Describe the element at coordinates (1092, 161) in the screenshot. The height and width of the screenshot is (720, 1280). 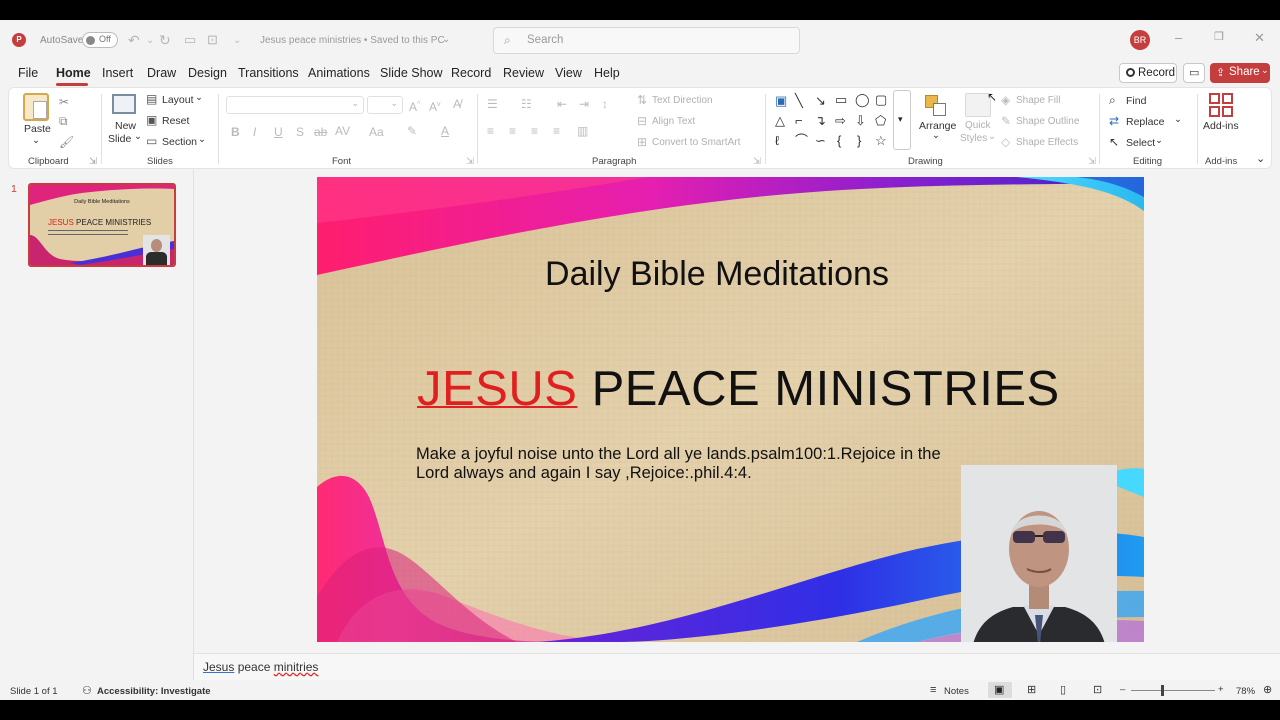
I see `drawing-launcher-icon: ⇲` at that location.